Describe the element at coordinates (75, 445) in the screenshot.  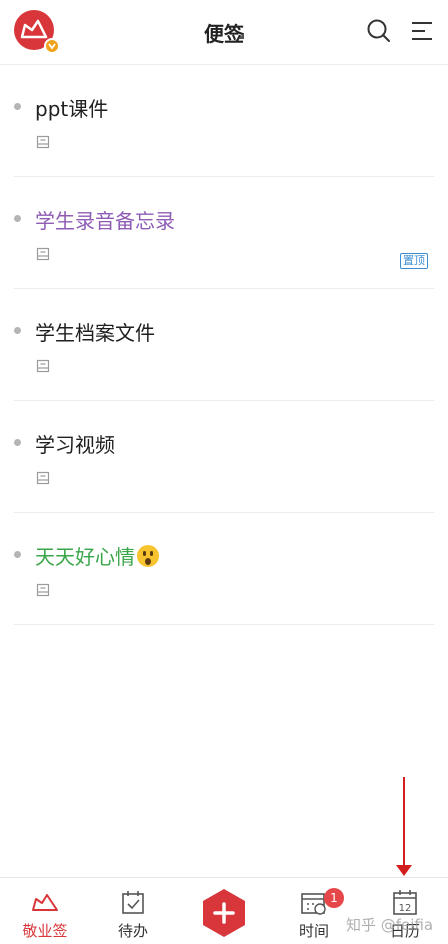
I see `note-title: 学习视频` at that location.